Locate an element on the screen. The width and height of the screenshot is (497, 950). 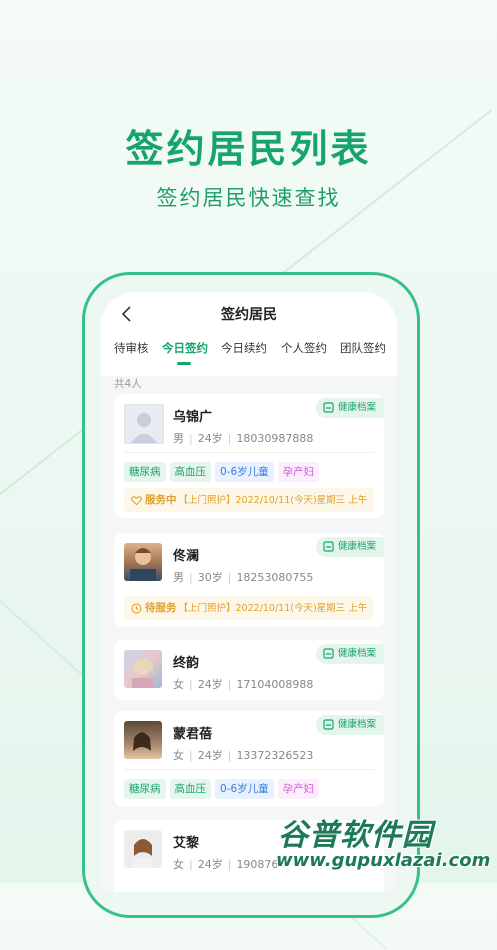
service-status: 服务中 【上门照护】2022/10/11(今天)星期三 上午 is located at coordinates (249, 500).